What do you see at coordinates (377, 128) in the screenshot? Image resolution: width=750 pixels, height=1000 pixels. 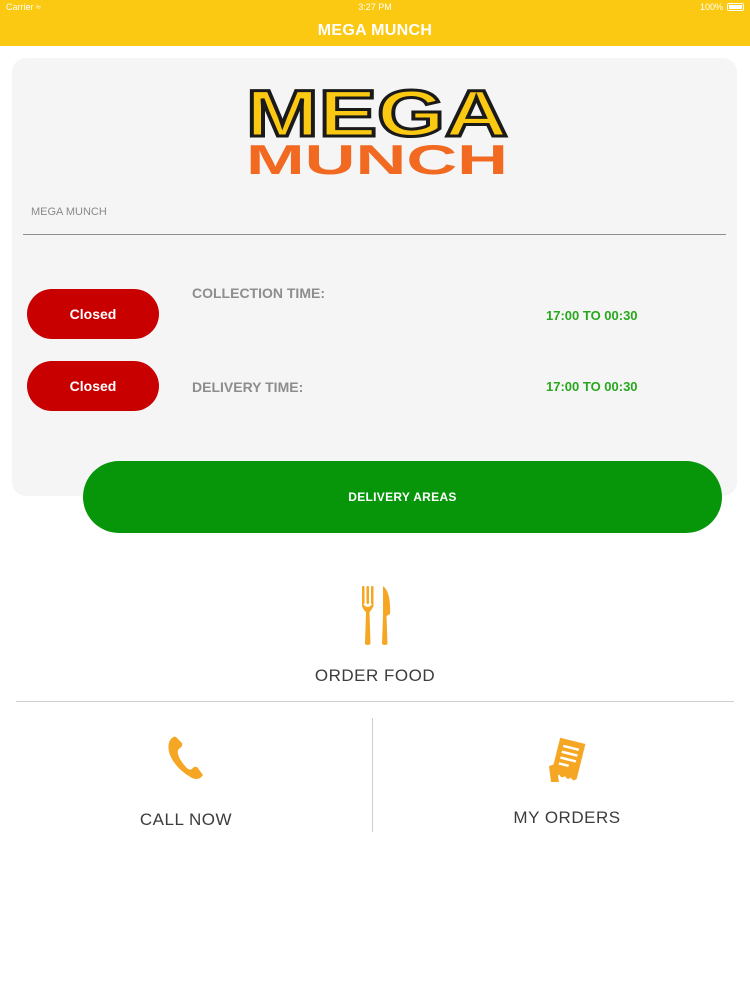 I see `mega-munch-logo: MEGA MUNCH` at bounding box center [377, 128].